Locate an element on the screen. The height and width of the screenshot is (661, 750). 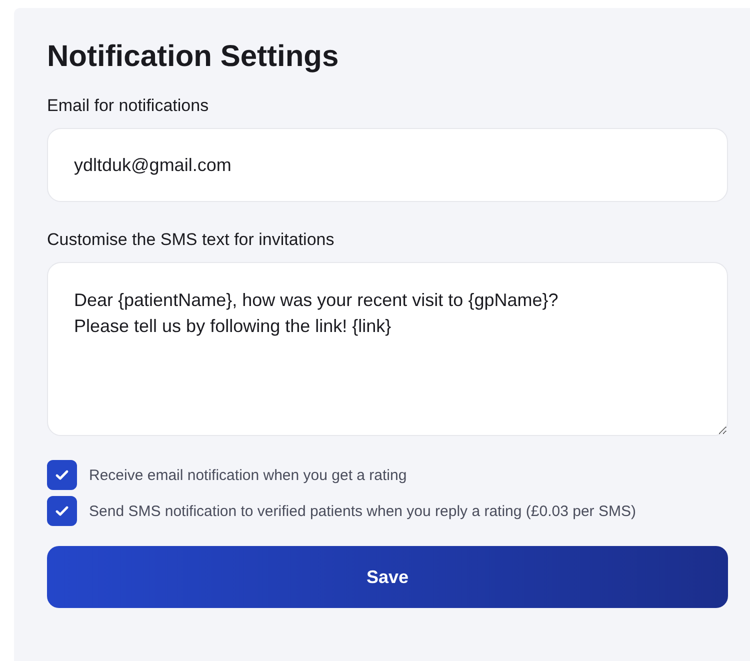
field-label: Email for notifications is located at coordinates (128, 106).